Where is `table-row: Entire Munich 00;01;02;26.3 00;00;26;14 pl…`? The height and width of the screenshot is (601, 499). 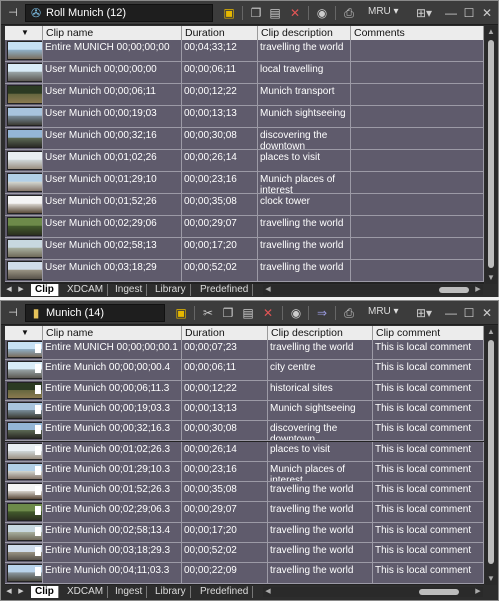
table-row: Entire Munich 00;01;02;26.3 00;00;26;14 pl… is located at coordinates (244, 451).